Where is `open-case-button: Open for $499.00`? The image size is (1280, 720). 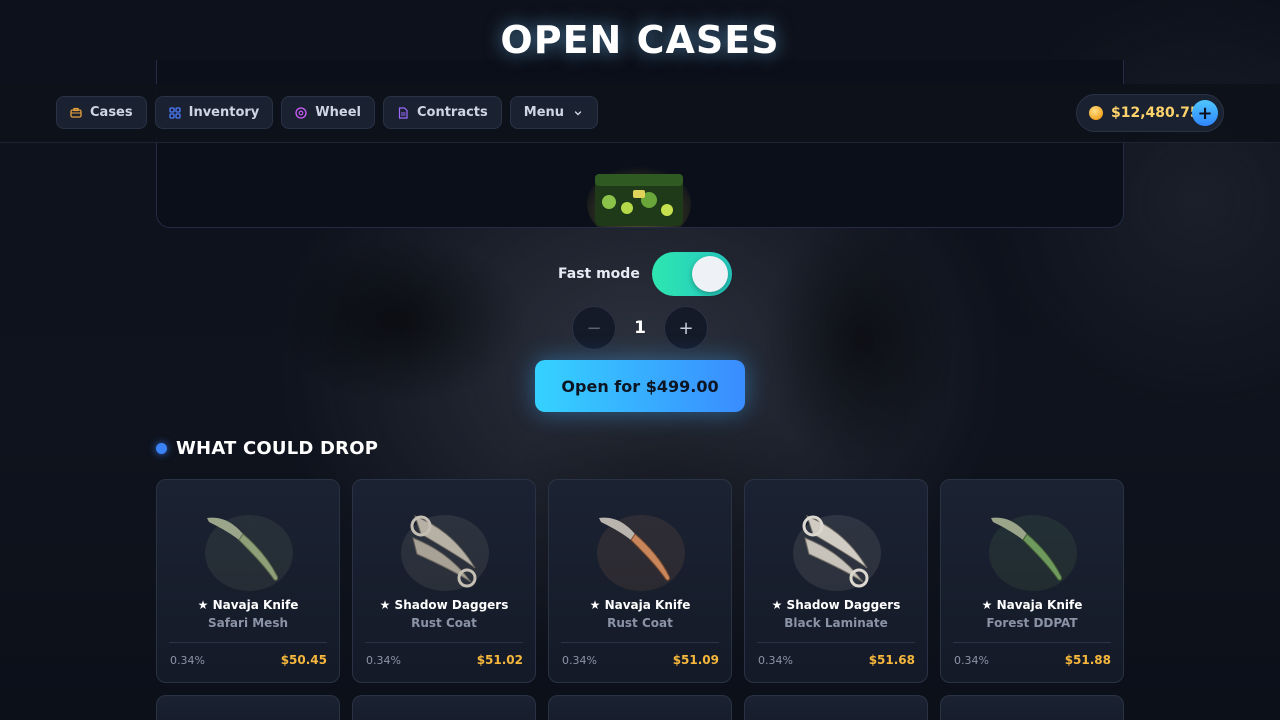
open-case-button: Open for $499.00 is located at coordinates (640, 386).